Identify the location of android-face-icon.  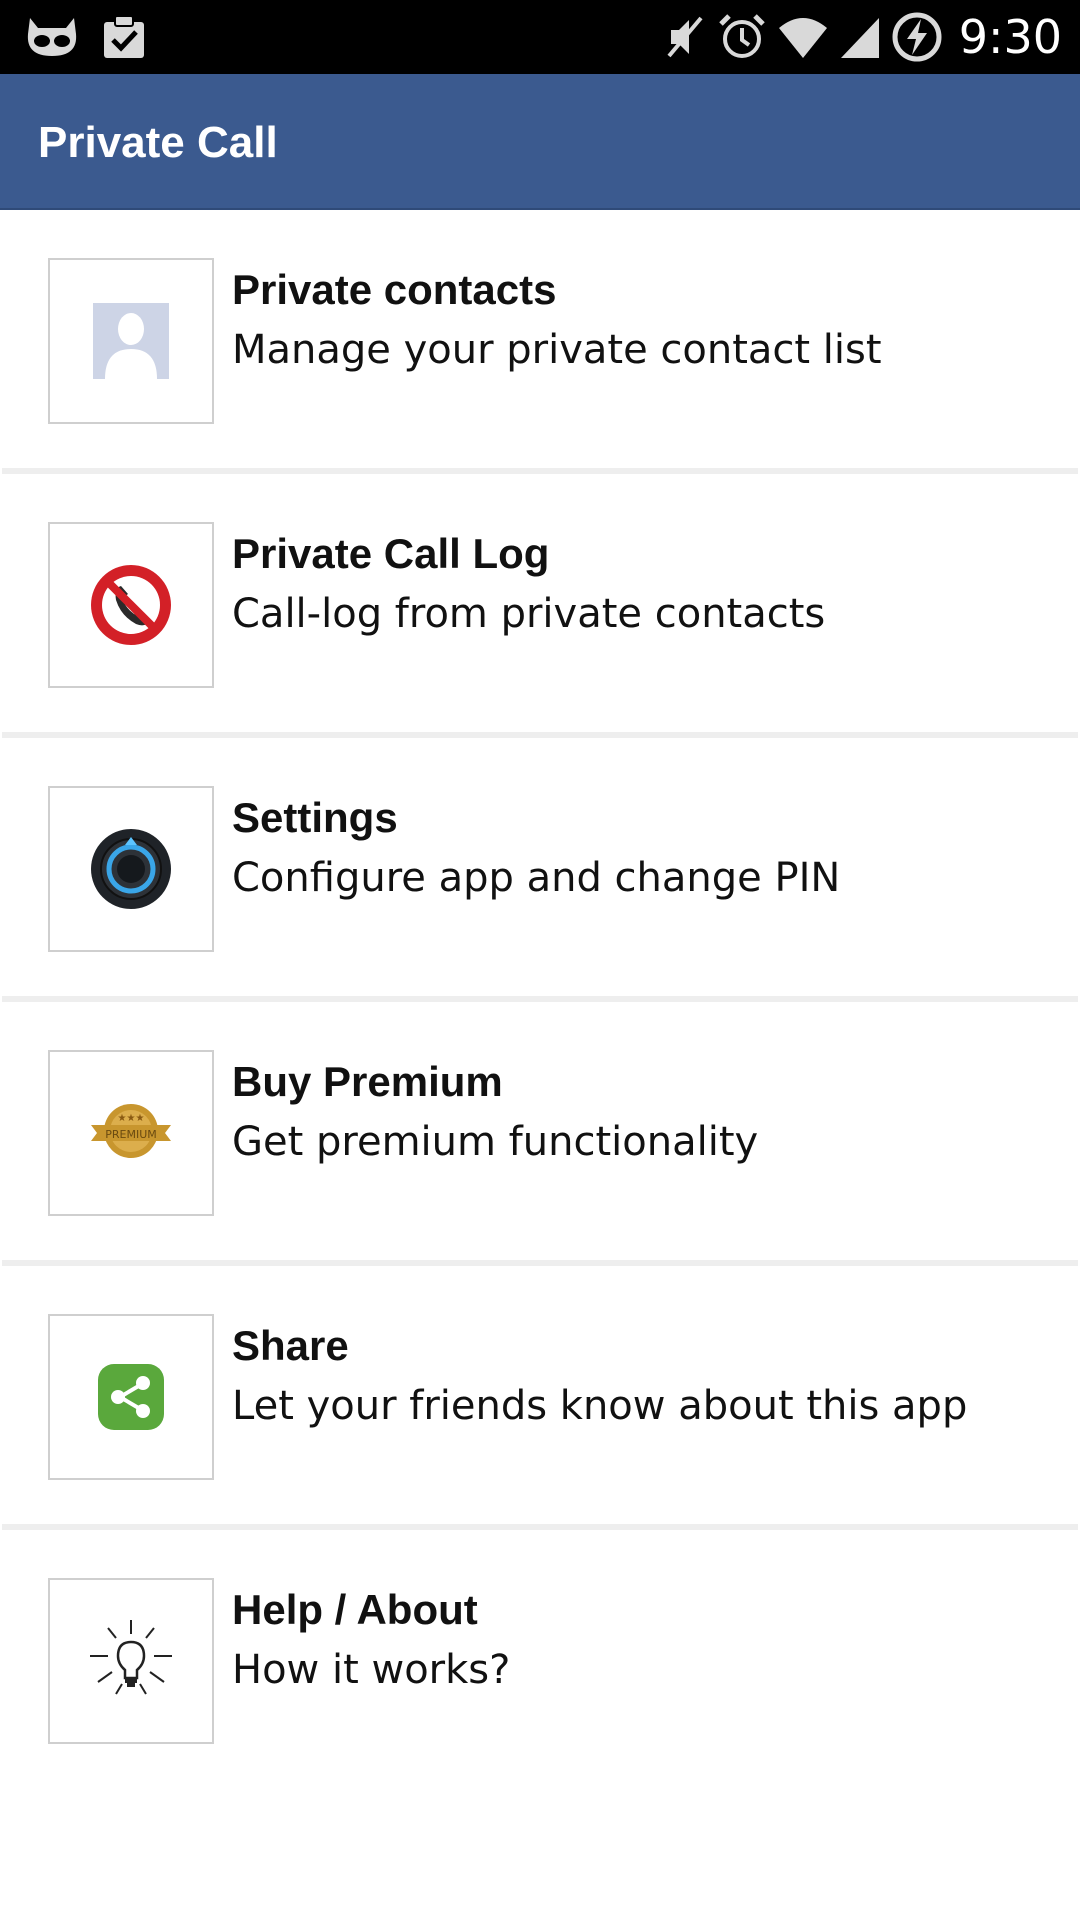
(52, 37).